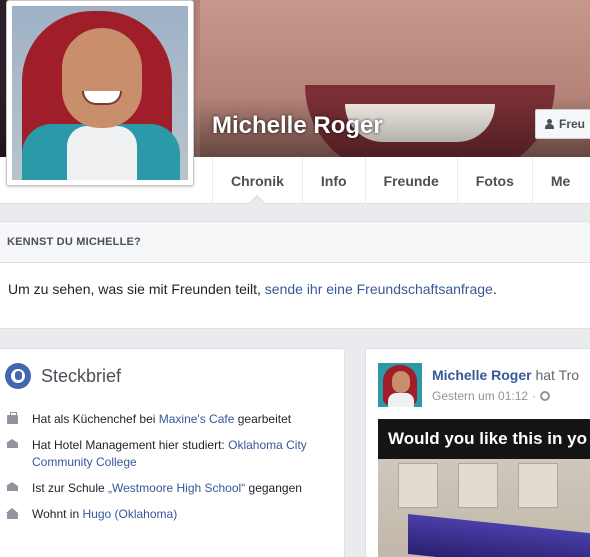 The width and height of the screenshot is (590, 557). What do you see at coordinates (12, 513) in the screenshot?
I see `home-icon` at bounding box center [12, 513].